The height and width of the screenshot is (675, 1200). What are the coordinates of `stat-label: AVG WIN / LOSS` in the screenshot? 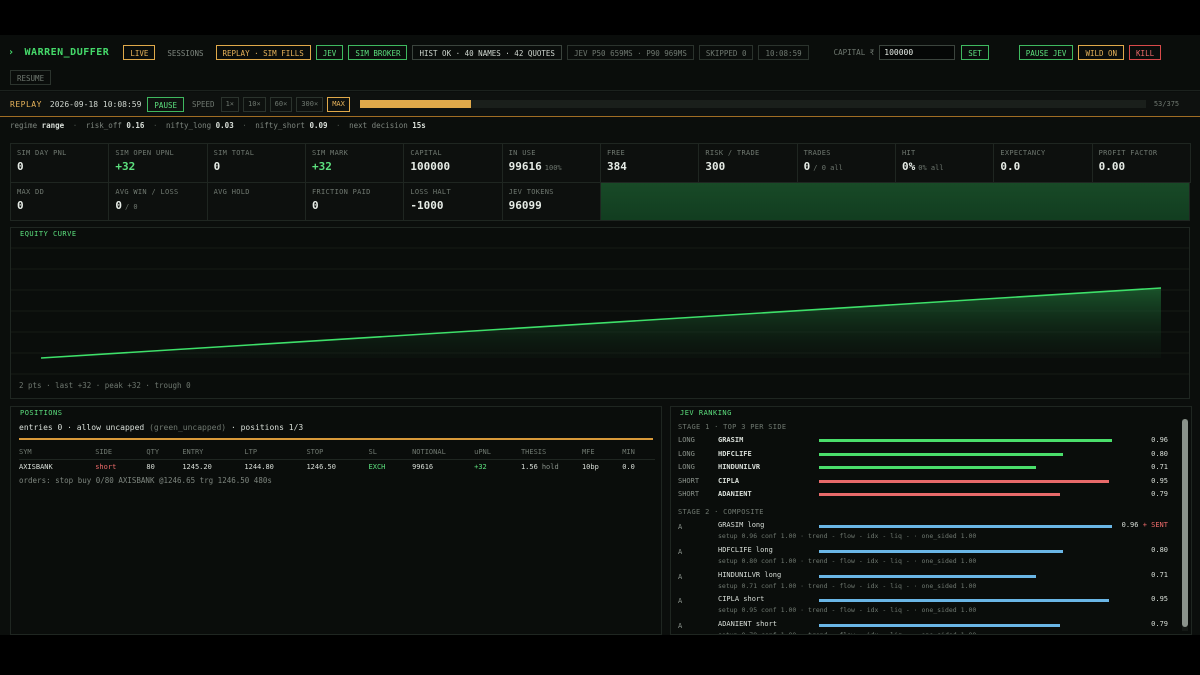 It's located at (147, 191).